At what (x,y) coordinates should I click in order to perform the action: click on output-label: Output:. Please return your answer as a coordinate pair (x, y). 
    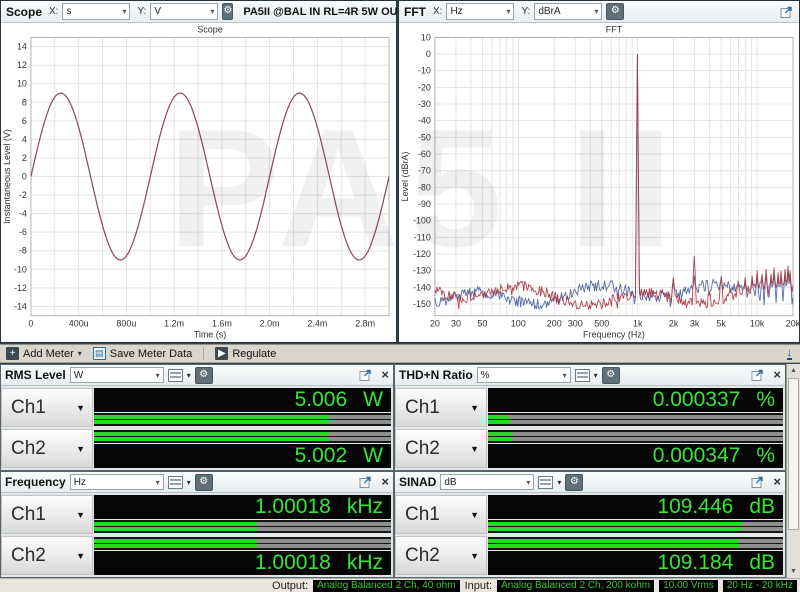
    Looking at the image, I should click on (290, 585).